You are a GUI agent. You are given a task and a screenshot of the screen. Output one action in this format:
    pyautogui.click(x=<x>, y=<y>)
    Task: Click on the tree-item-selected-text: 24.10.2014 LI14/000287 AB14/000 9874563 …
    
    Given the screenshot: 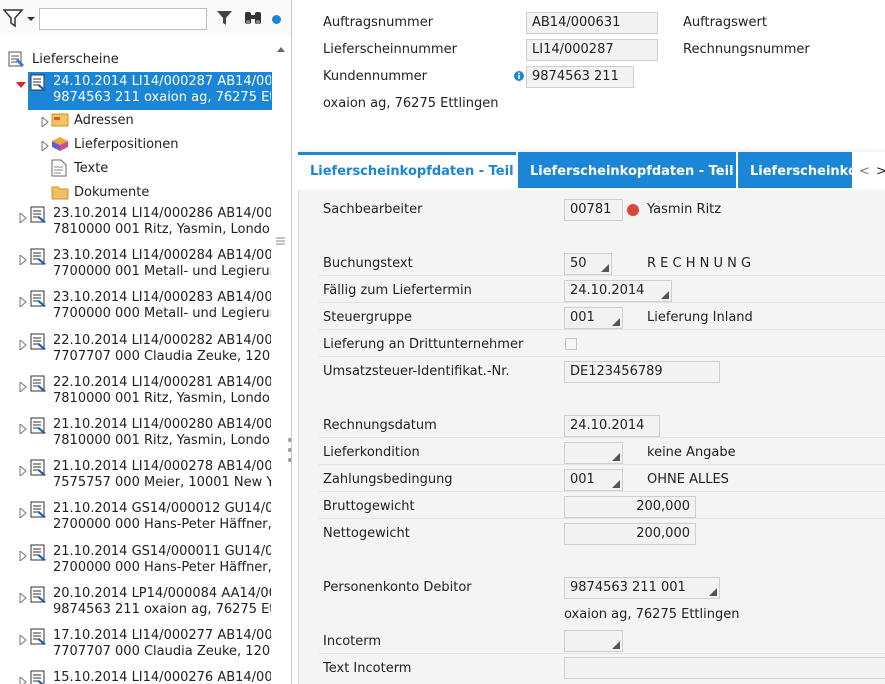 What is the action you would take?
    pyautogui.click(x=162, y=90)
    